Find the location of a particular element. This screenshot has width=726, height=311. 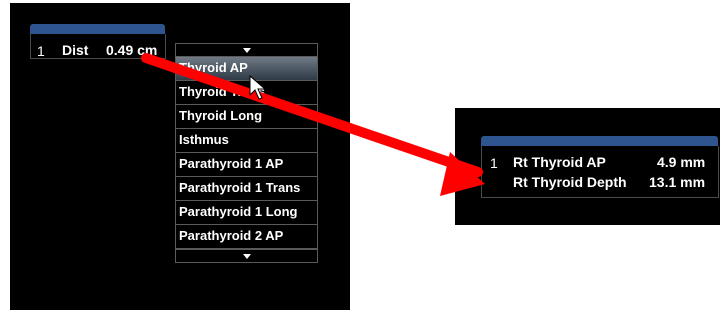

dropdown-item-isthmus: Isthmus is located at coordinates (246, 141).